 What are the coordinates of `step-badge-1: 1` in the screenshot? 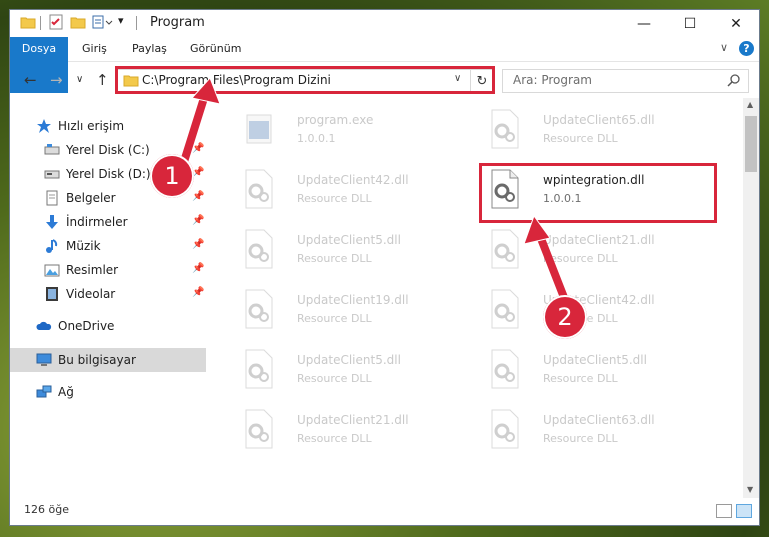 It's located at (172, 176).